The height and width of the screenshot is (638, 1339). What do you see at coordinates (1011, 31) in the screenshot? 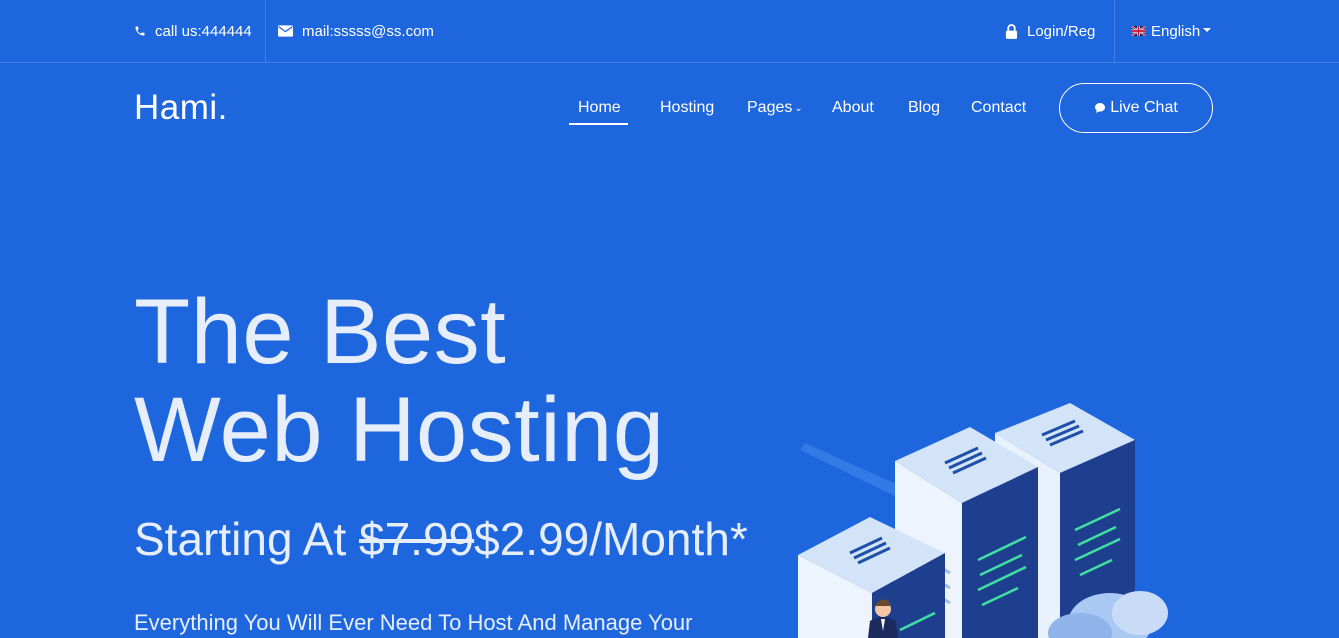
I see `lock-icon` at bounding box center [1011, 31].